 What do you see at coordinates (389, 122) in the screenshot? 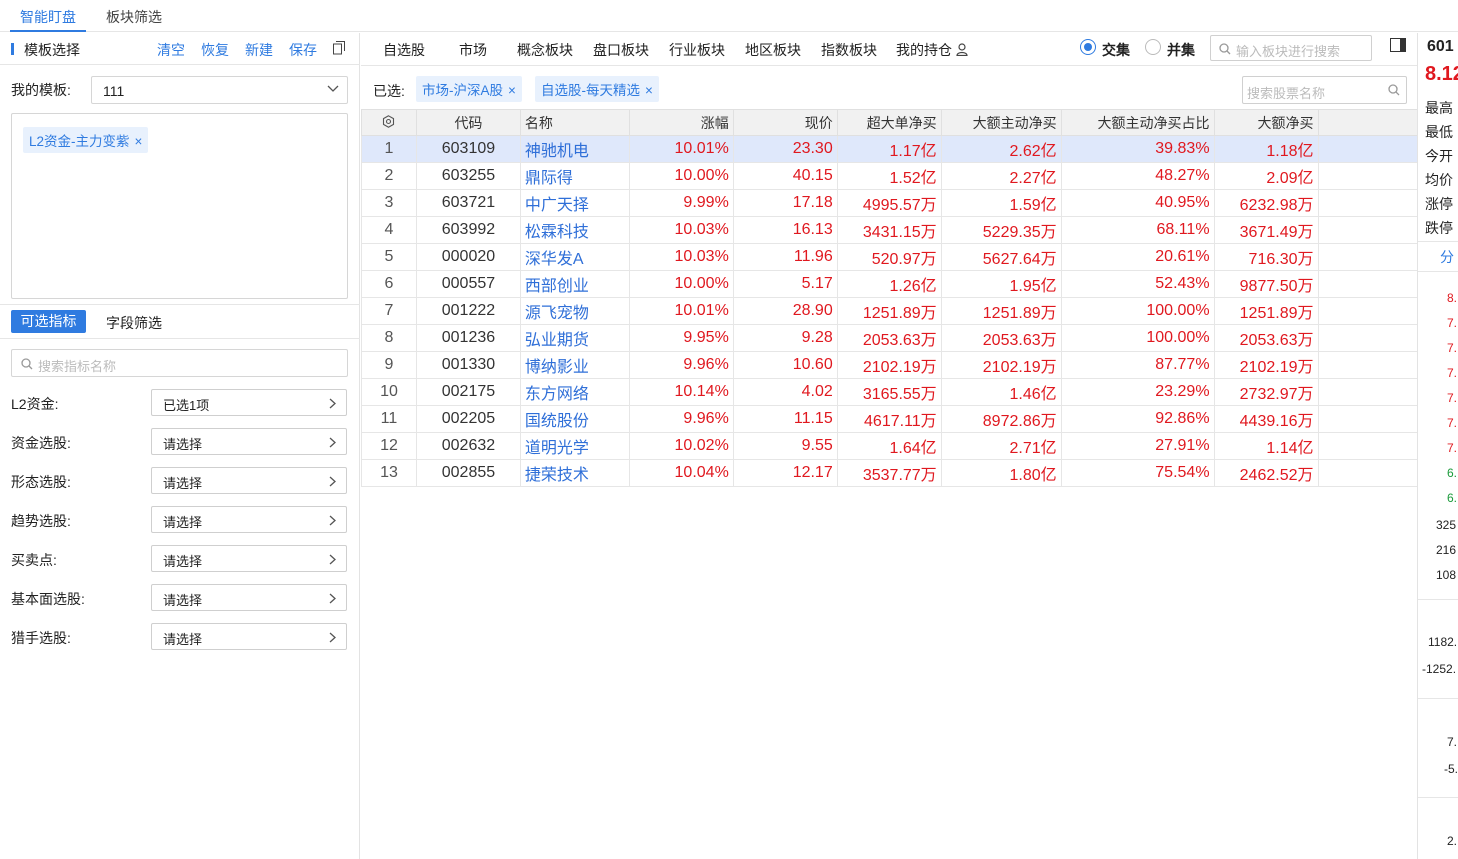
I see `column-settings-header` at bounding box center [389, 122].